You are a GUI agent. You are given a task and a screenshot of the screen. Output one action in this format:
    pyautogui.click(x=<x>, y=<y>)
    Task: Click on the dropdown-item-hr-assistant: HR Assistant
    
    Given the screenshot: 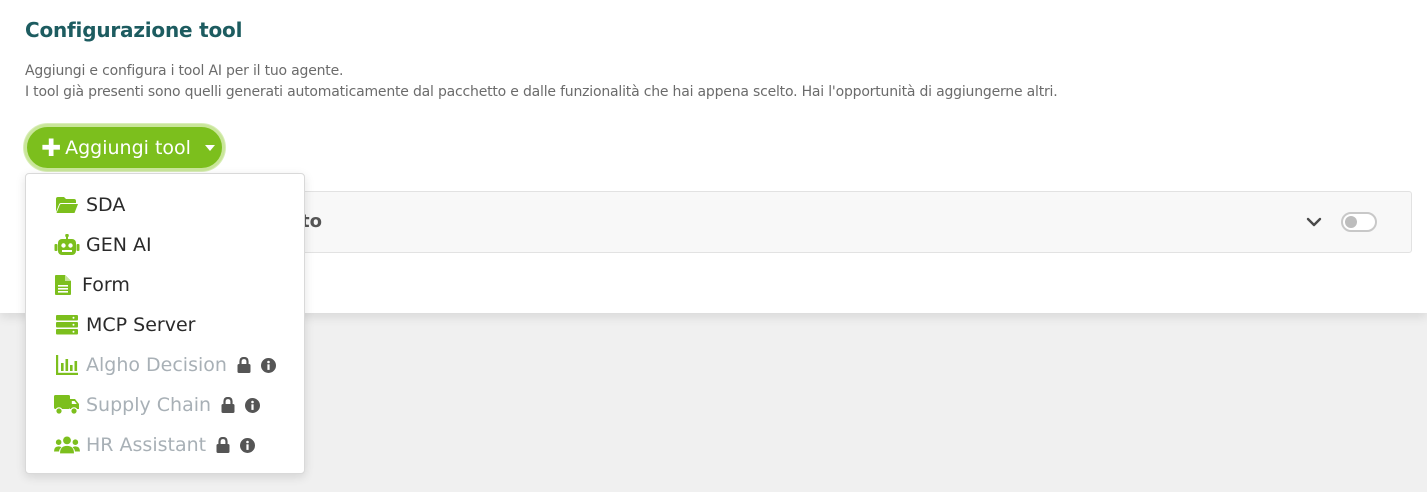 What is the action you would take?
    pyautogui.click(x=165, y=445)
    